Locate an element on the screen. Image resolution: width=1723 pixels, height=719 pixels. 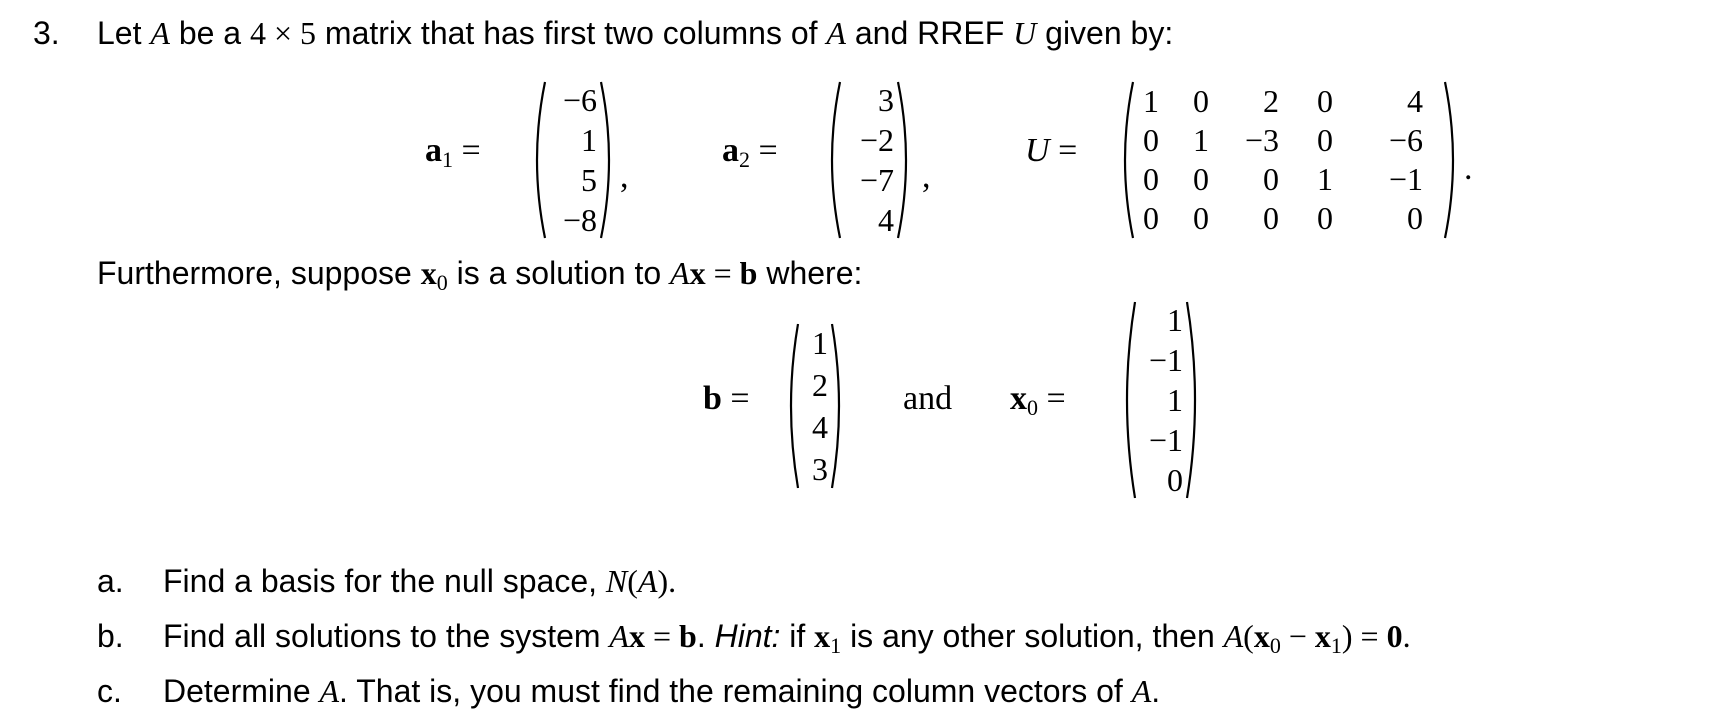
hint-label: Hint: is located at coordinates (747, 636).